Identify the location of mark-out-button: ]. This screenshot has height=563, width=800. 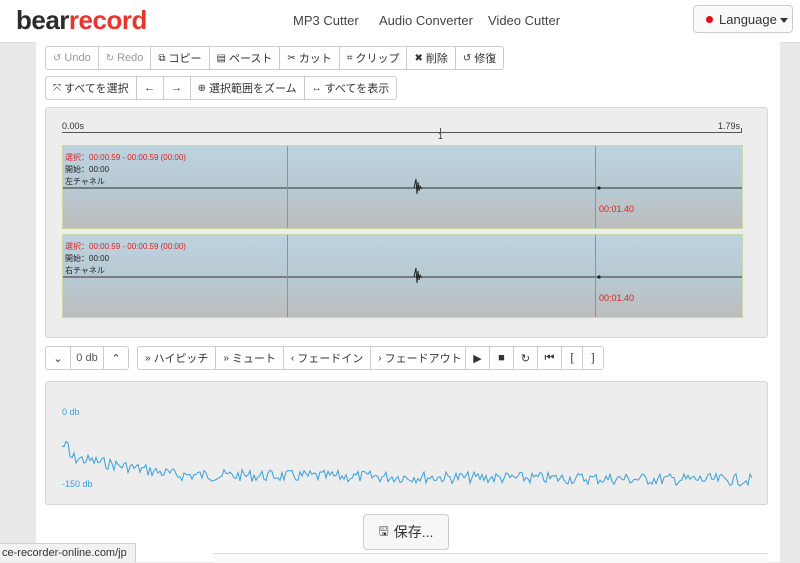
(593, 358).